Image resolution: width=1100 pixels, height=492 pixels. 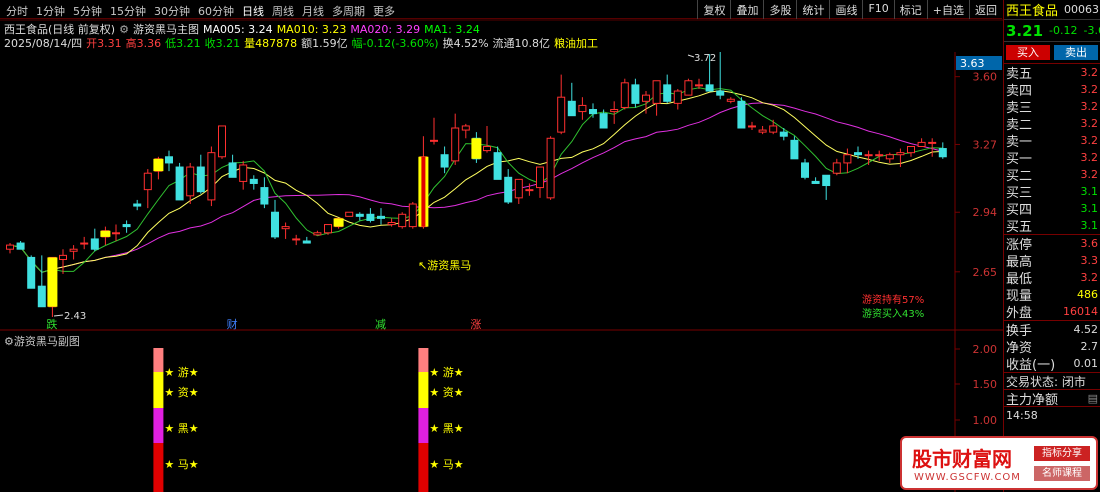 I want to click on orders-label: 买三, so click(x=1019, y=193).